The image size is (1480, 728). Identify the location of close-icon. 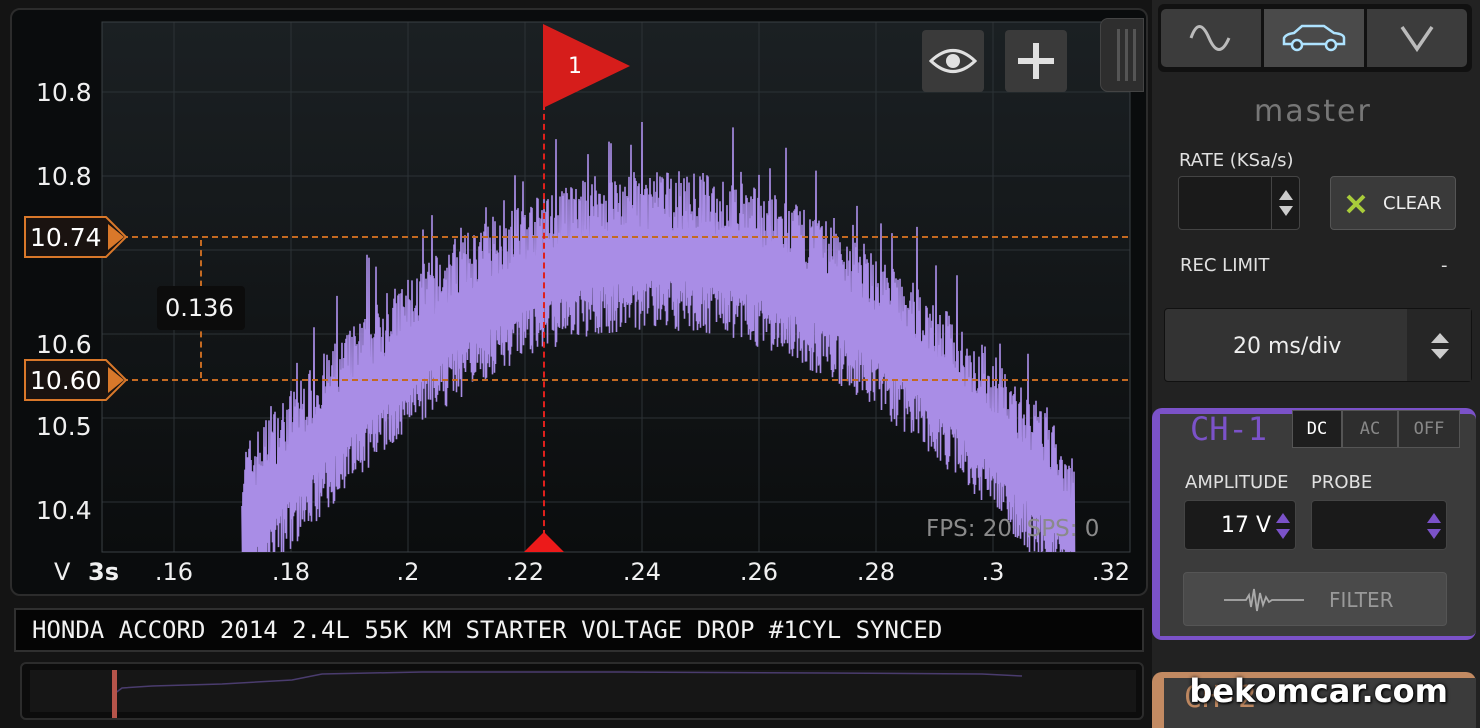
(1356, 204).